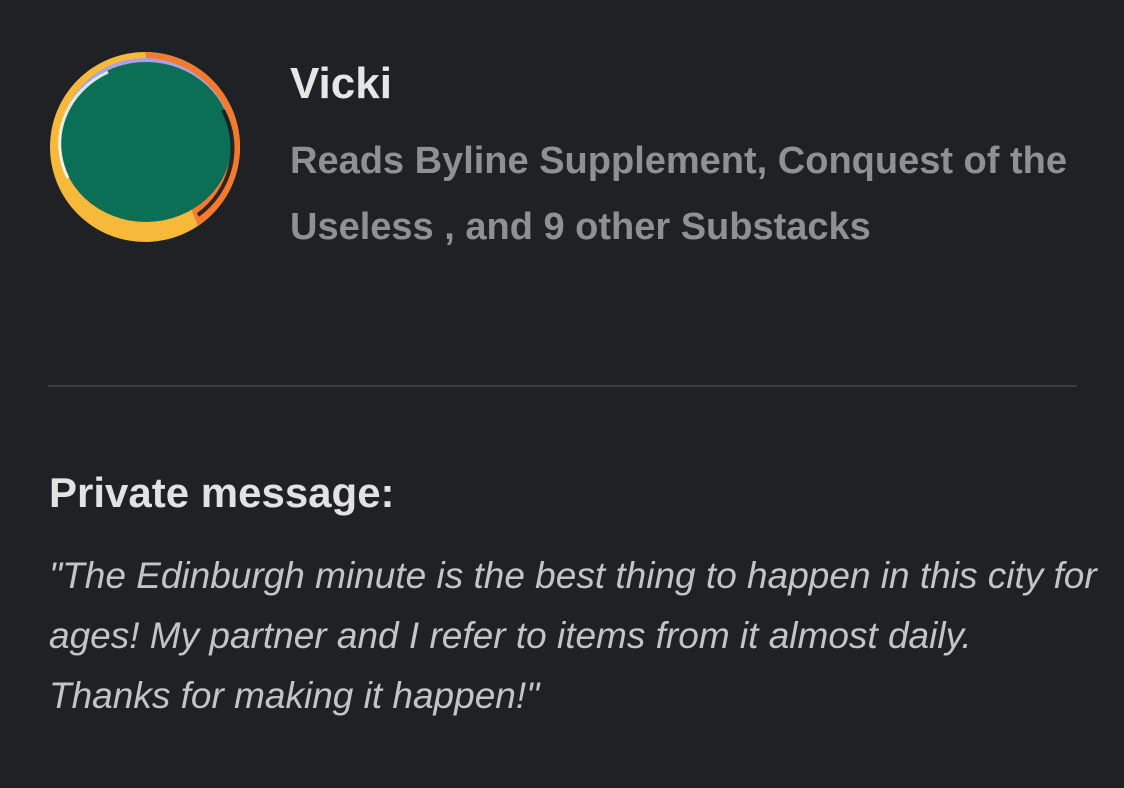 The height and width of the screenshot is (788, 1124). What do you see at coordinates (341, 84) in the screenshot?
I see `subscriber-name: Vicki` at bounding box center [341, 84].